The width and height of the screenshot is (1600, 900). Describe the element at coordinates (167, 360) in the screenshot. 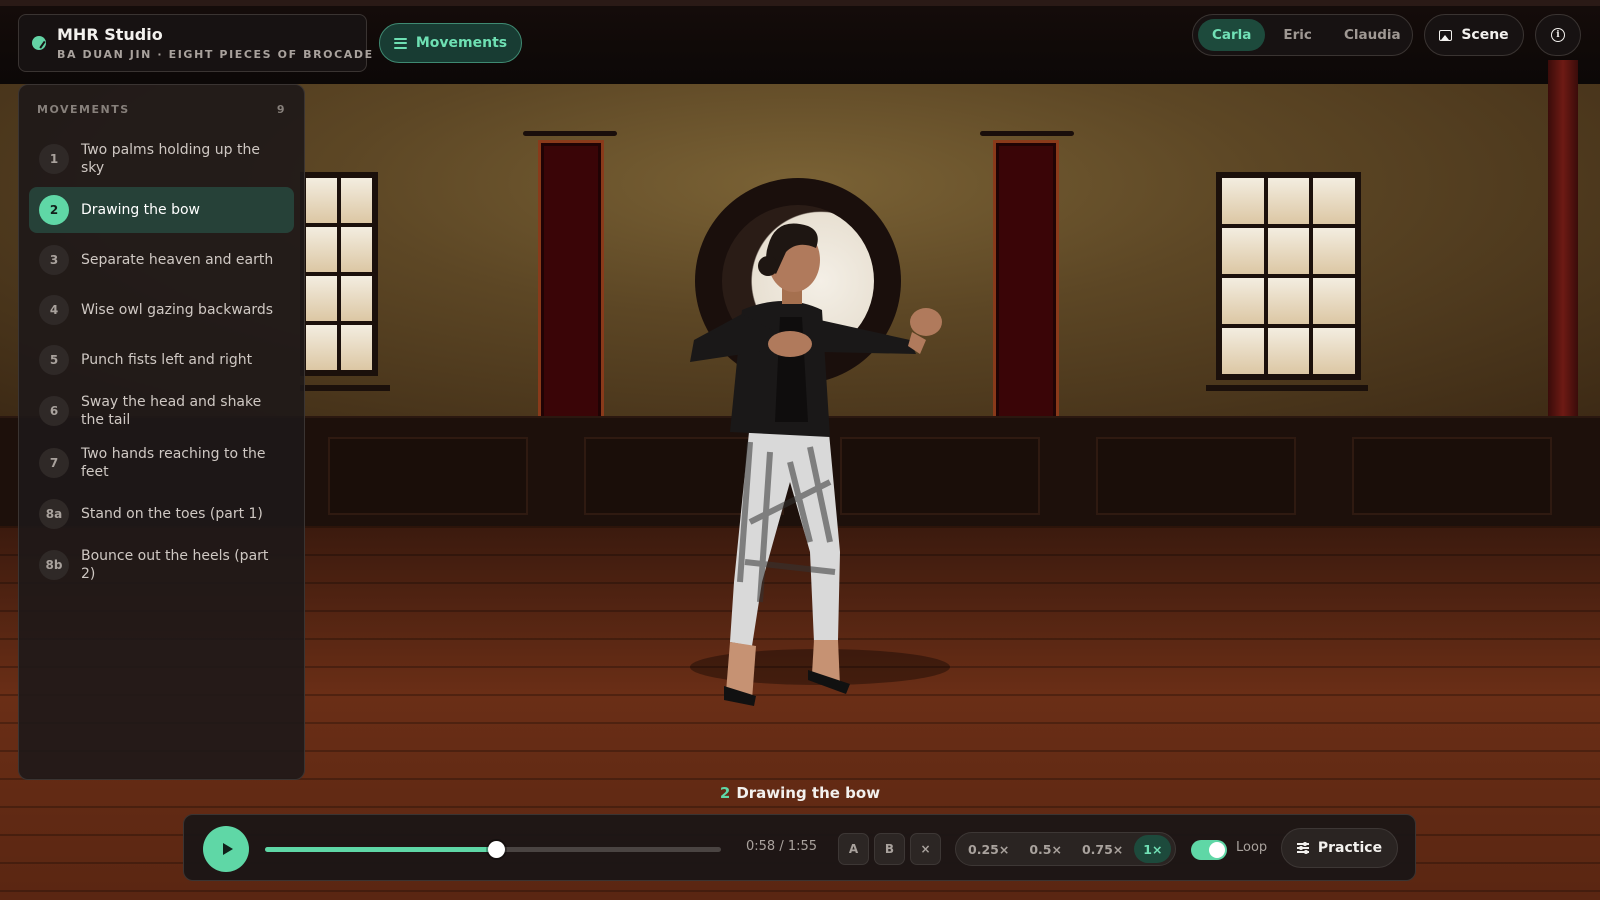

I see `movement-label: Punch fists left and right` at that location.